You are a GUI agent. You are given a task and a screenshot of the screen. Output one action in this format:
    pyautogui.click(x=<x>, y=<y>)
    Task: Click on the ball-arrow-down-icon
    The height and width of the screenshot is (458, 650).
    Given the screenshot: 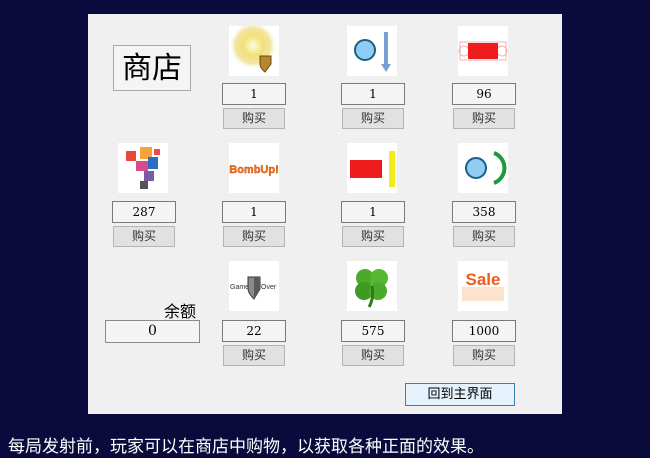 What is the action you would take?
    pyautogui.click(x=372, y=51)
    